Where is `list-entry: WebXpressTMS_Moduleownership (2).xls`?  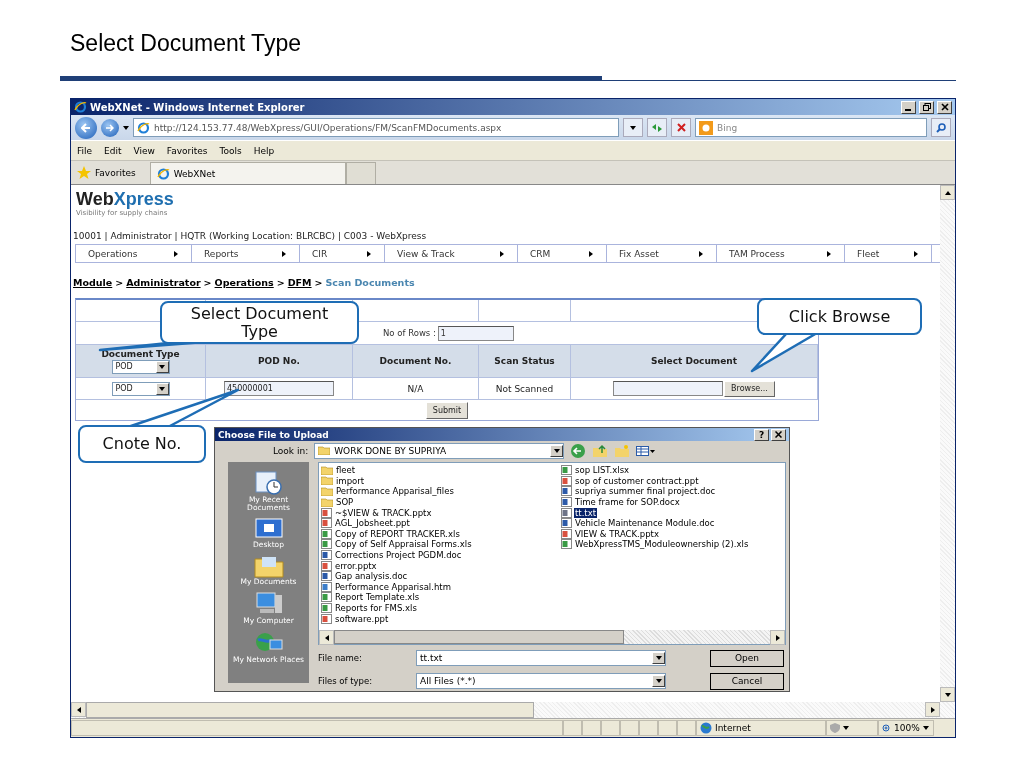 list-entry: WebXpressTMS_Moduleownership (2).xls is located at coordinates (662, 544).